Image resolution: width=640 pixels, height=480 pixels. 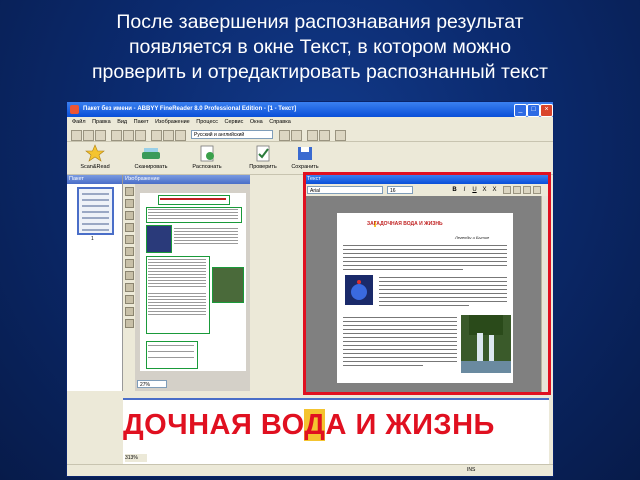 I want to click on image-tools, so click(x=129, y=287).